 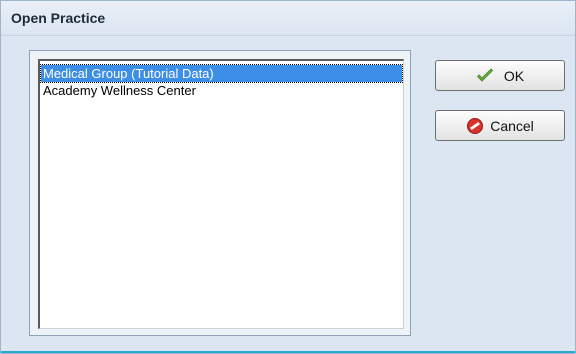 I want to click on ok-label: OK, so click(x=514, y=75).